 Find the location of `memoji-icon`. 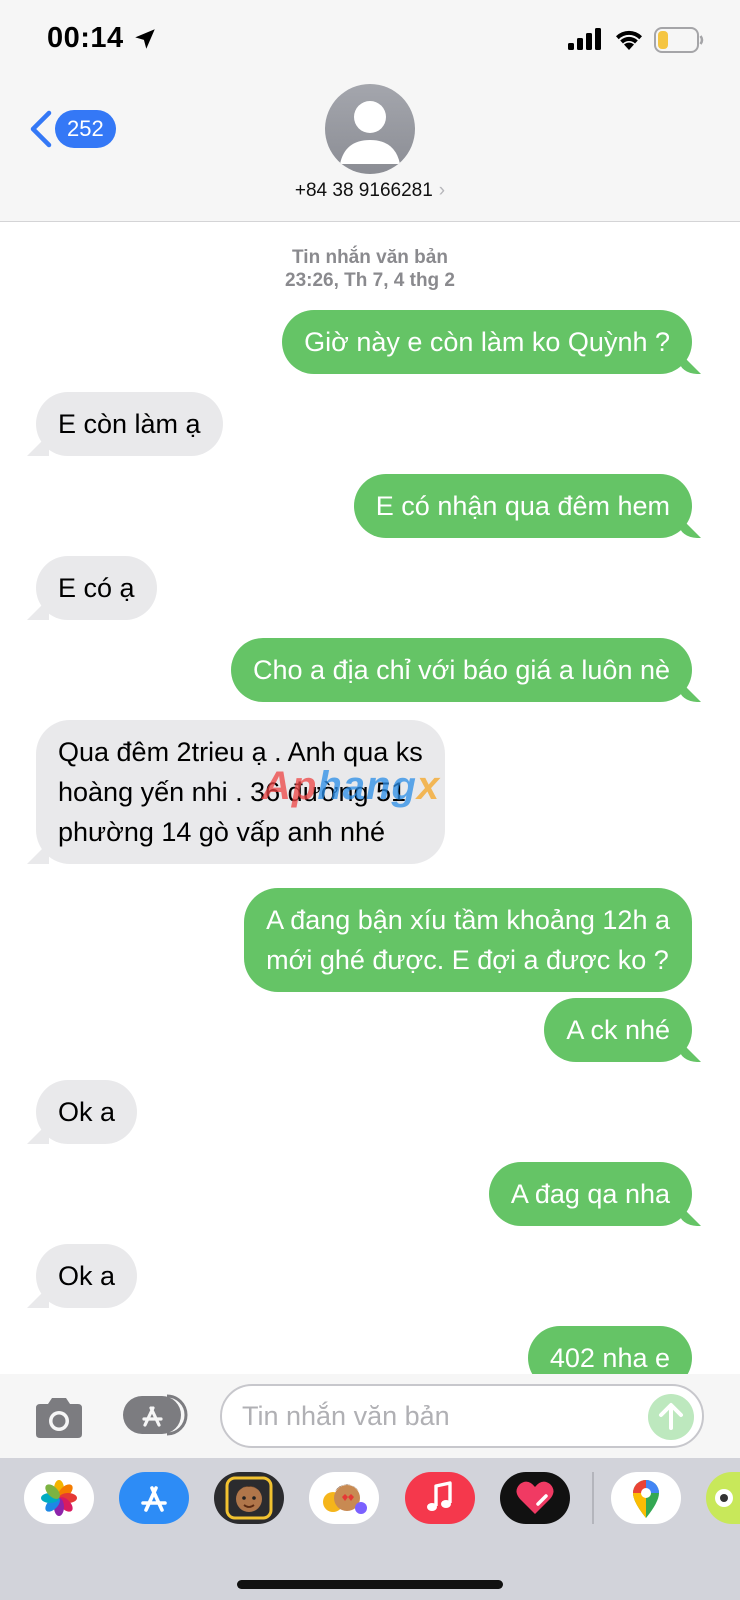

memoji-icon is located at coordinates (249, 1498).